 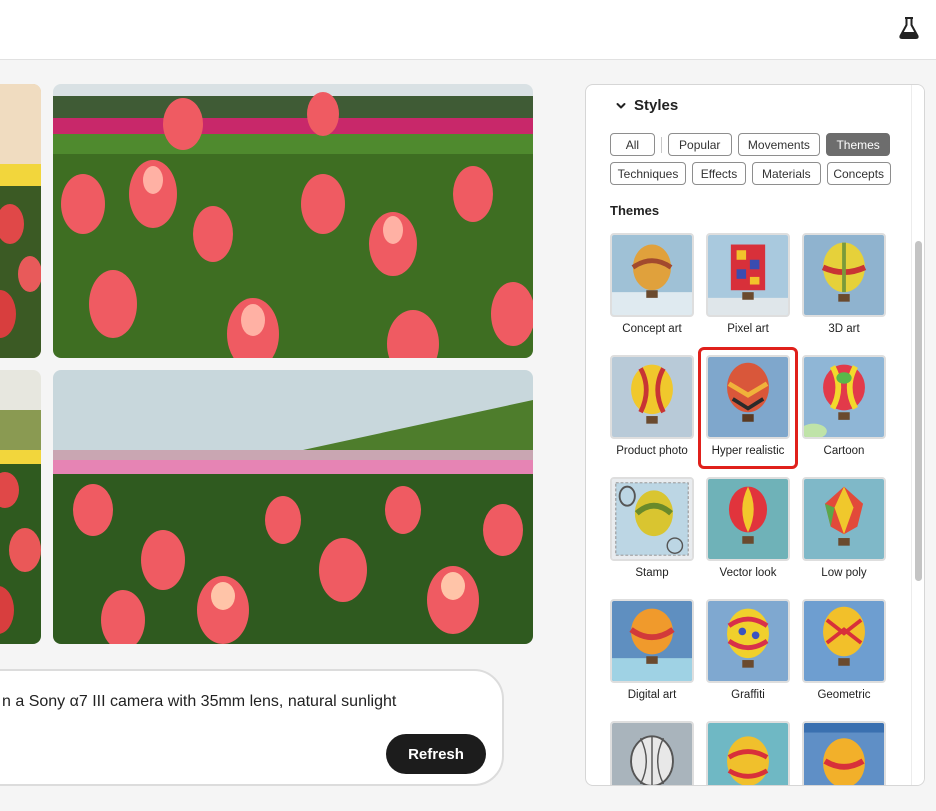 I want to click on themes-section-title: Themes, so click(x=635, y=210).